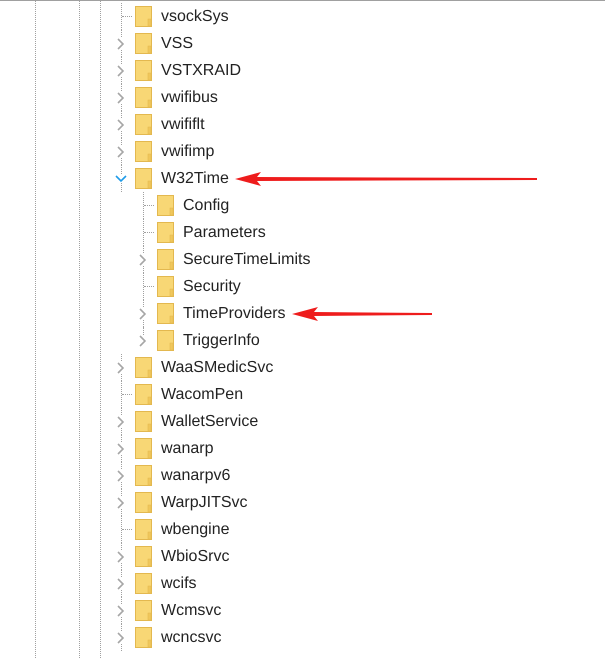  What do you see at coordinates (234, 313) in the screenshot?
I see `tree-item: TimeProviders` at bounding box center [234, 313].